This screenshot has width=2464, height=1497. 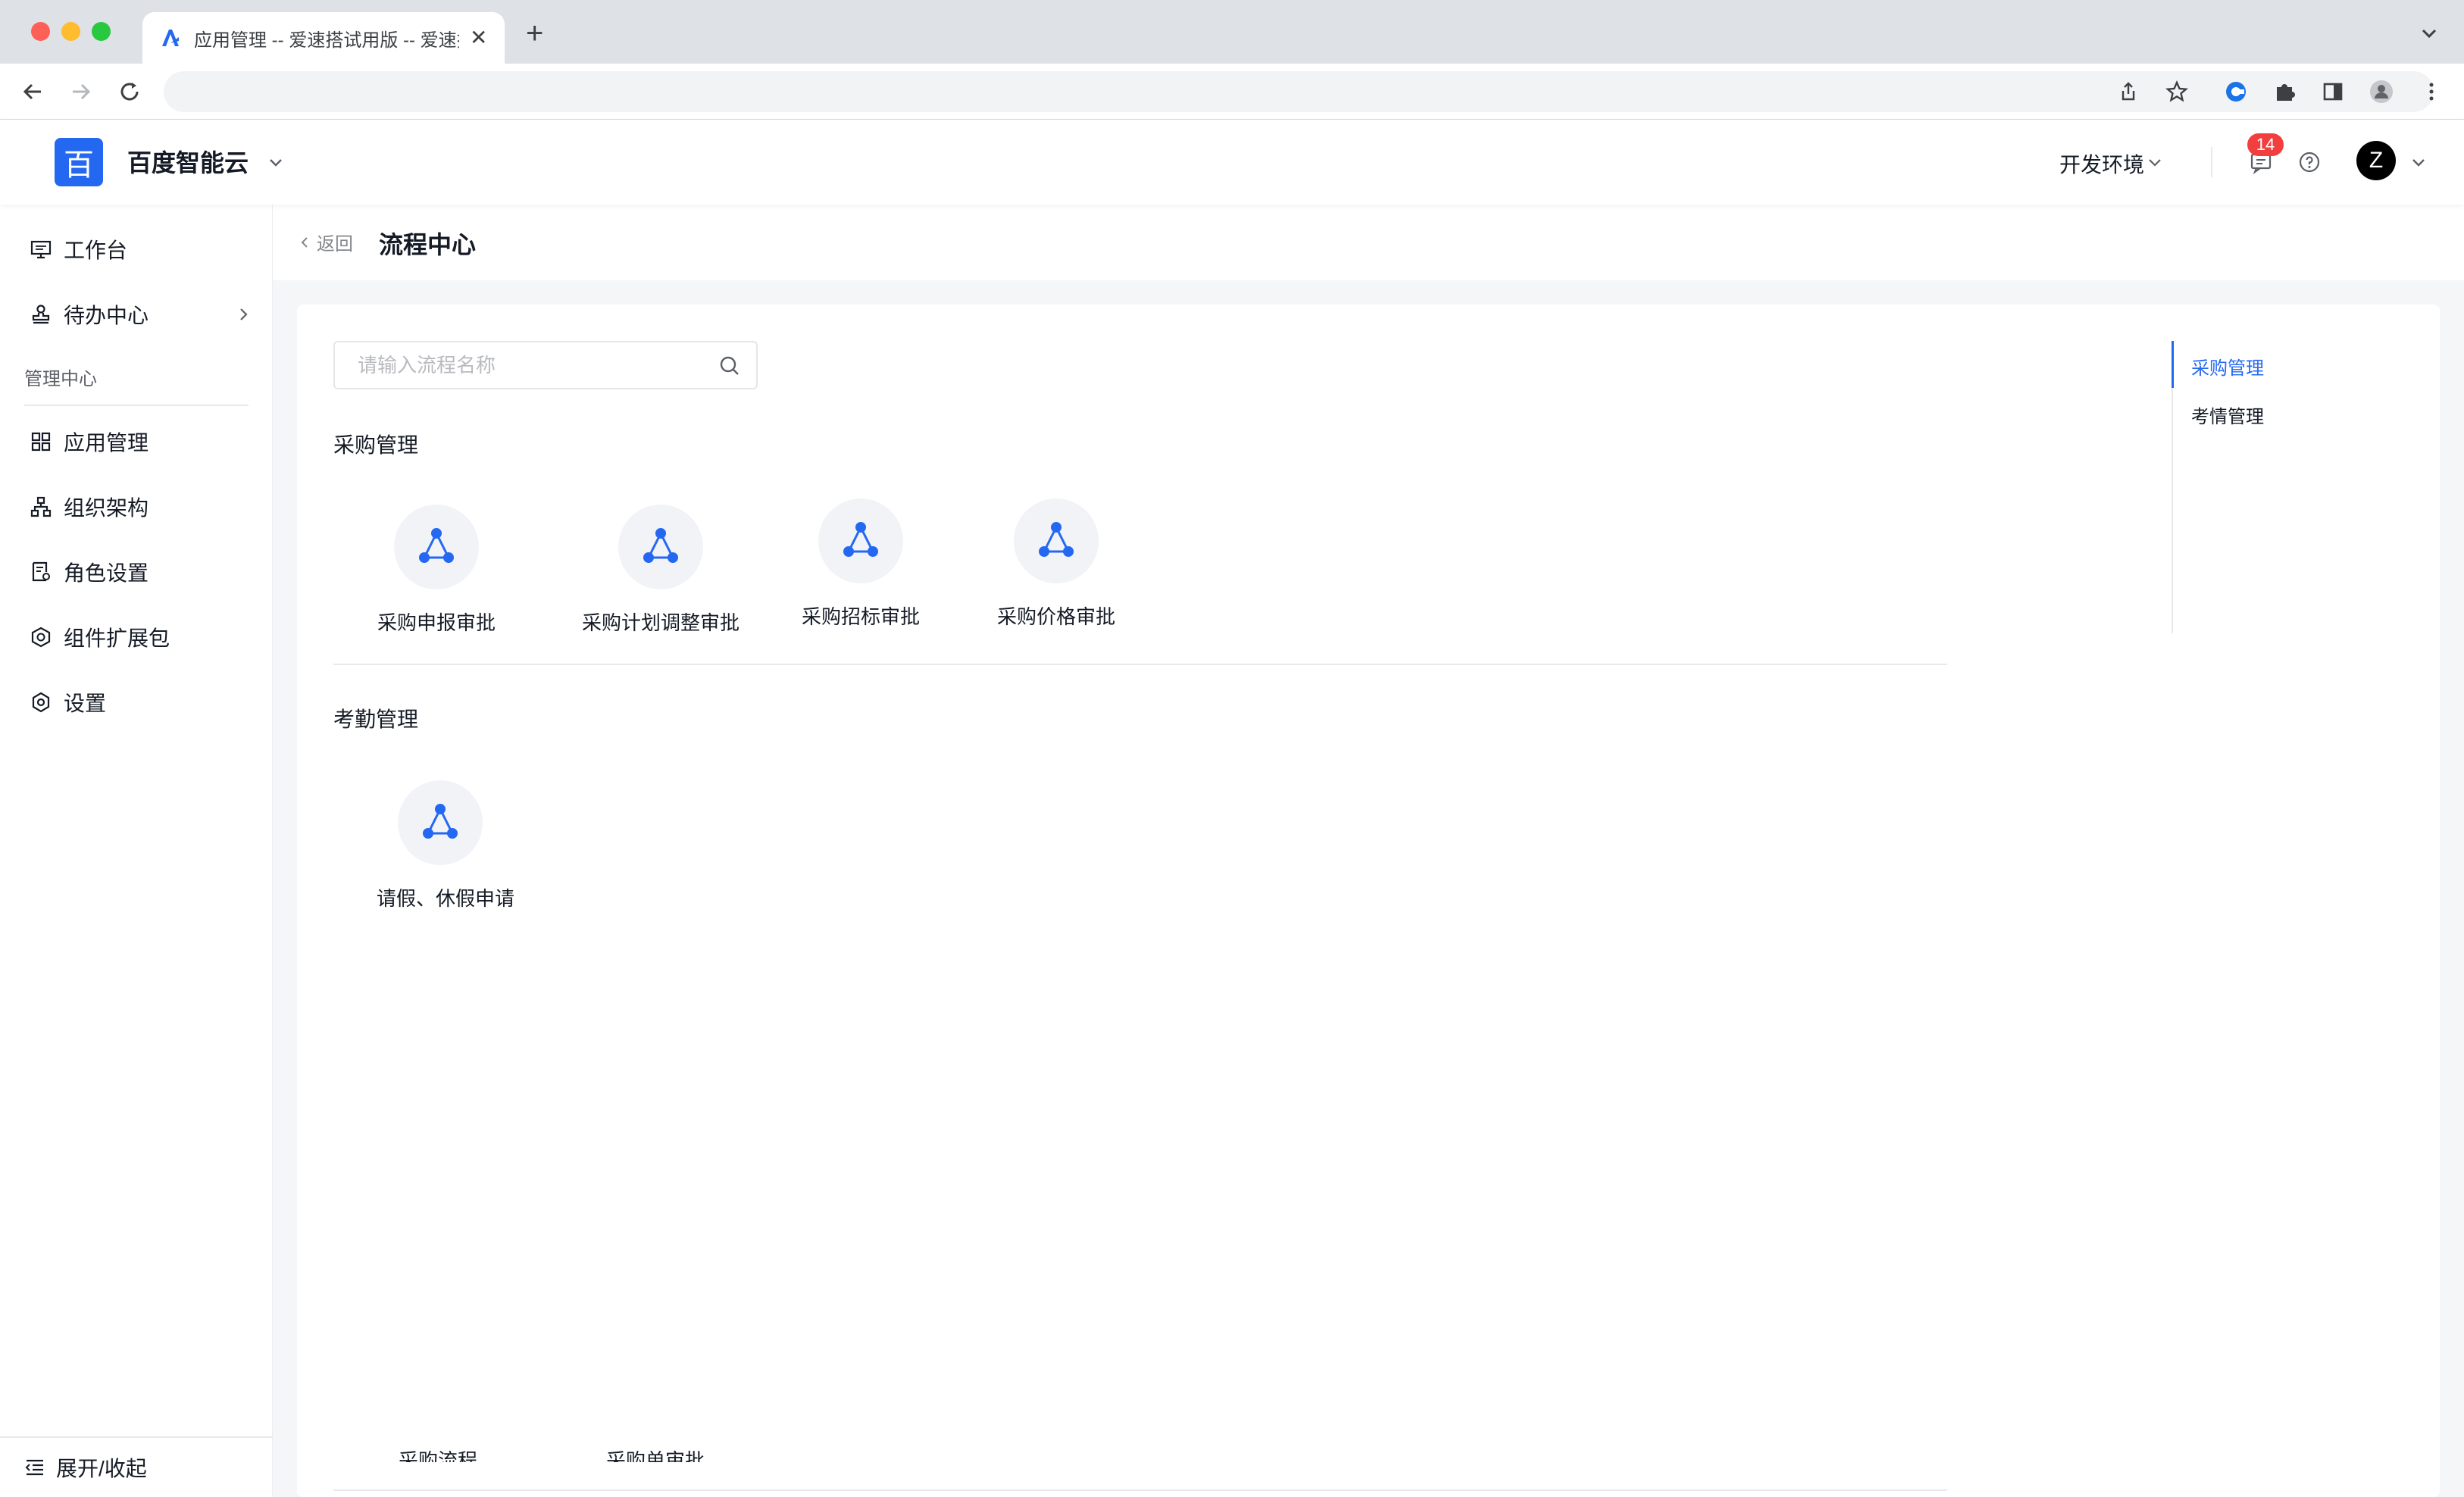 What do you see at coordinates (106, 573) in the screenshot?
I see `sidebar-item-label: 角色设置` at bounding box center [106, 573].